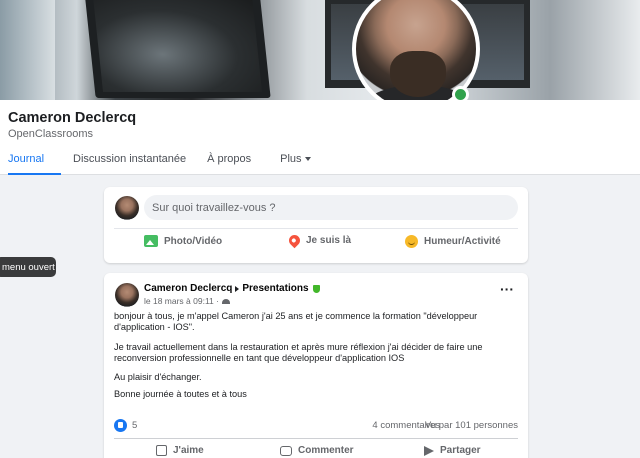  I want to click on post-author-avatar, so click(127, 295).